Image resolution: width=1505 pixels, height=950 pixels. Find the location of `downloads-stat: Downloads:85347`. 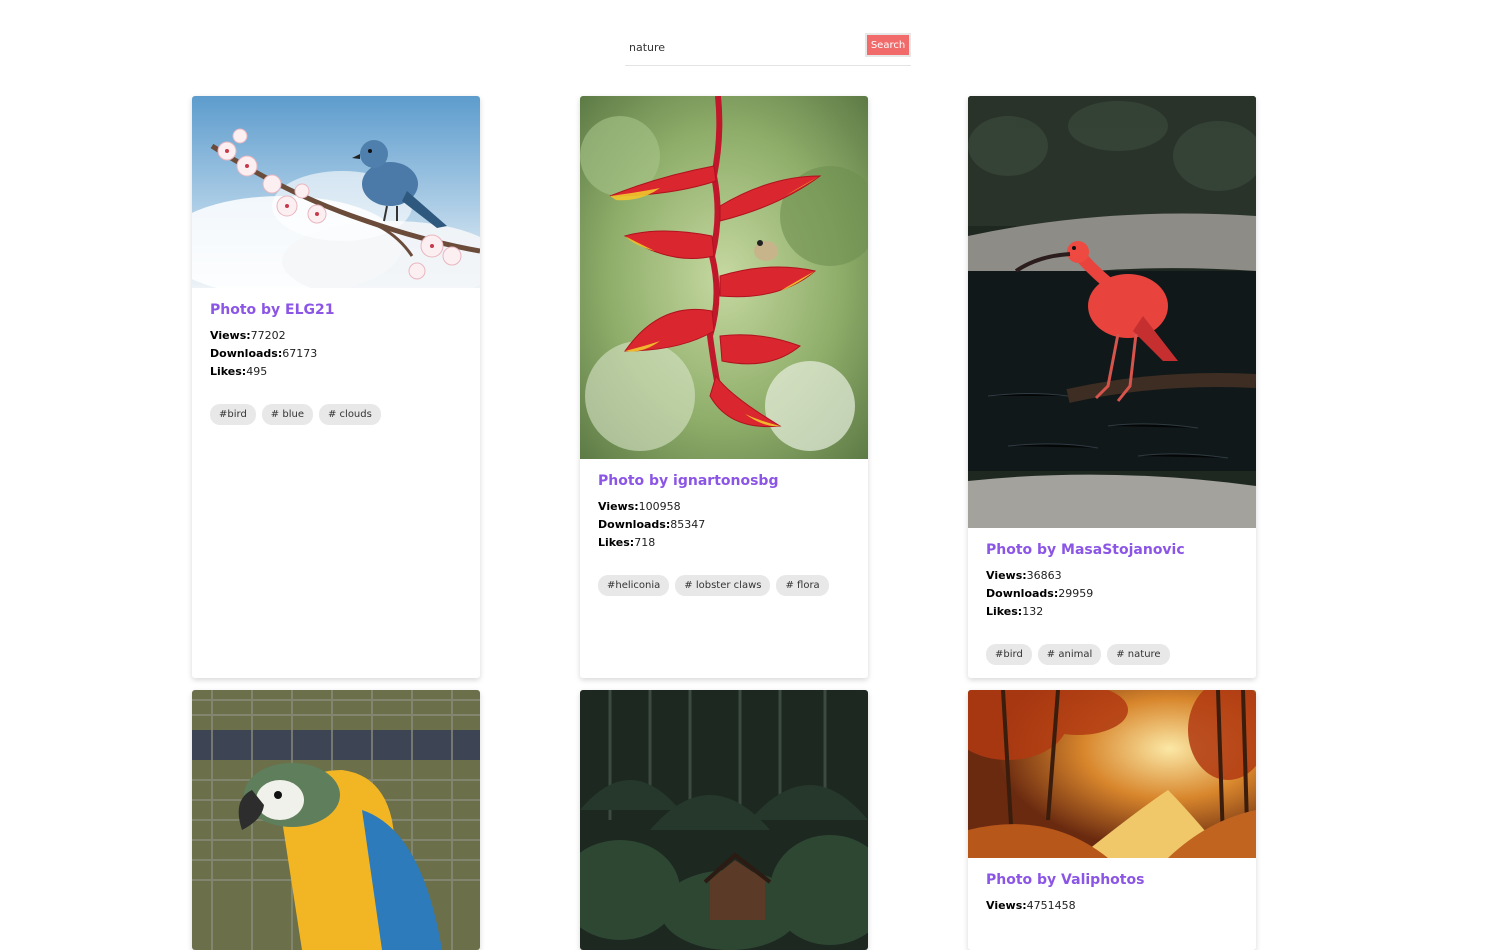

downloads-stat: Downloads:85347 is located at coordinates (652, 524).